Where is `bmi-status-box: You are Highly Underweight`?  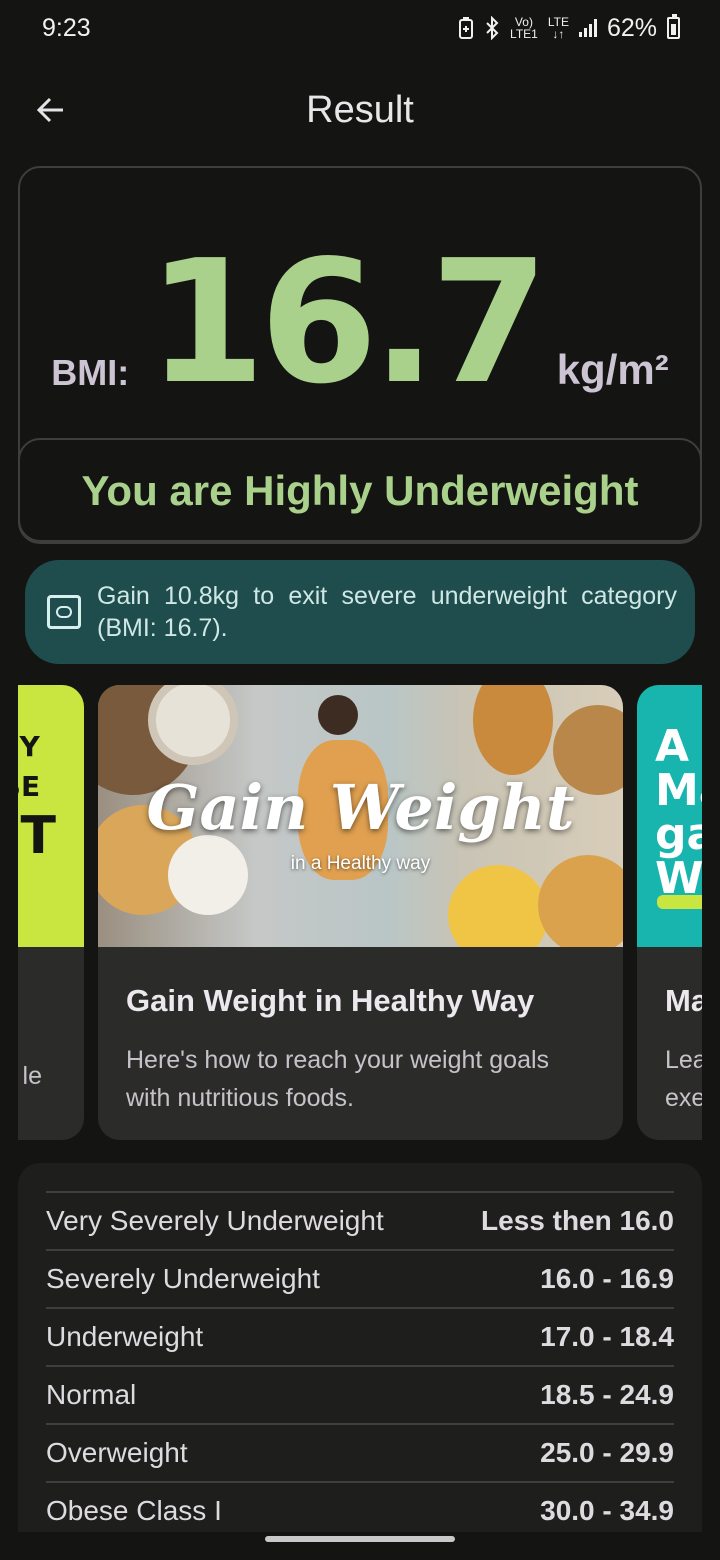 bmi-status-box: You are Highly Underweight is located at coordinates (360, 491).